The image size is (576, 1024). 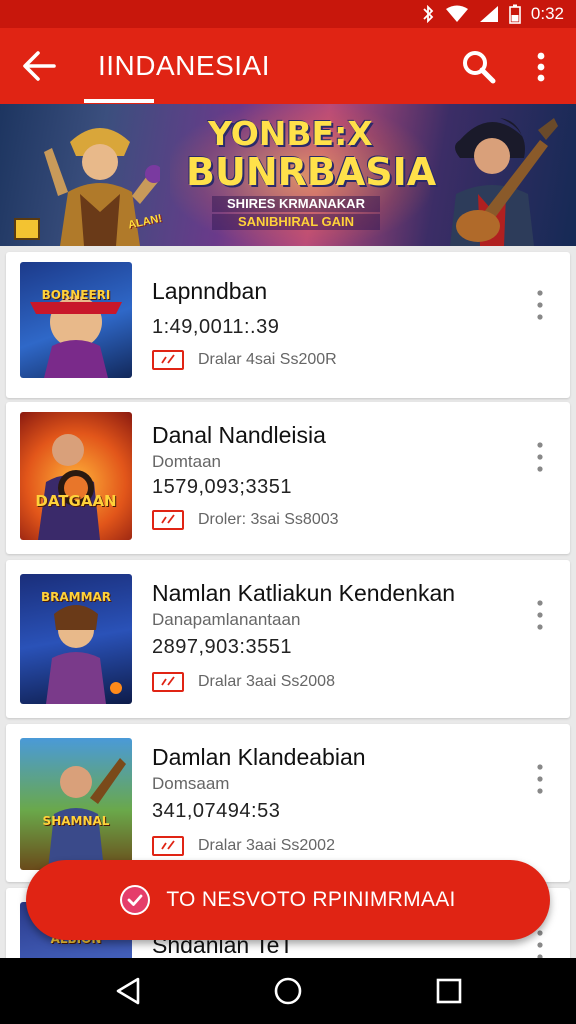 I want to click on item-meta-text: Dralar 3aai Ss2008, so click(x=266, y=681).